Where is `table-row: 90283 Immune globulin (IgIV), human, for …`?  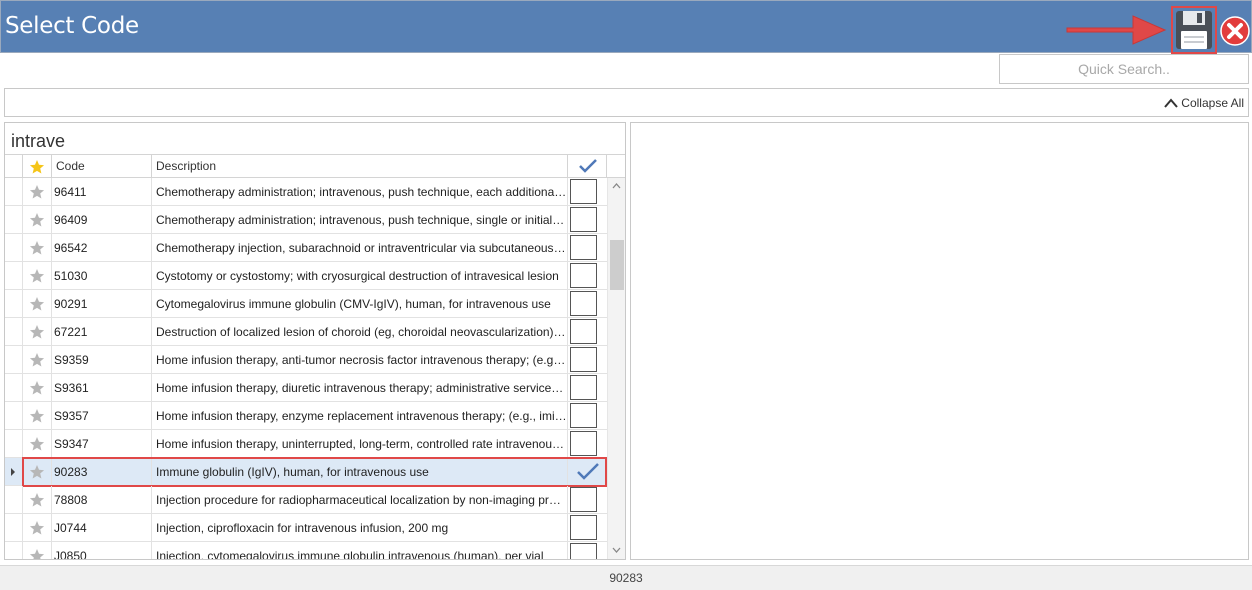
table-row: 90283 Immune globulin (IgIV), human, for … is located at coordinates (306, 472).